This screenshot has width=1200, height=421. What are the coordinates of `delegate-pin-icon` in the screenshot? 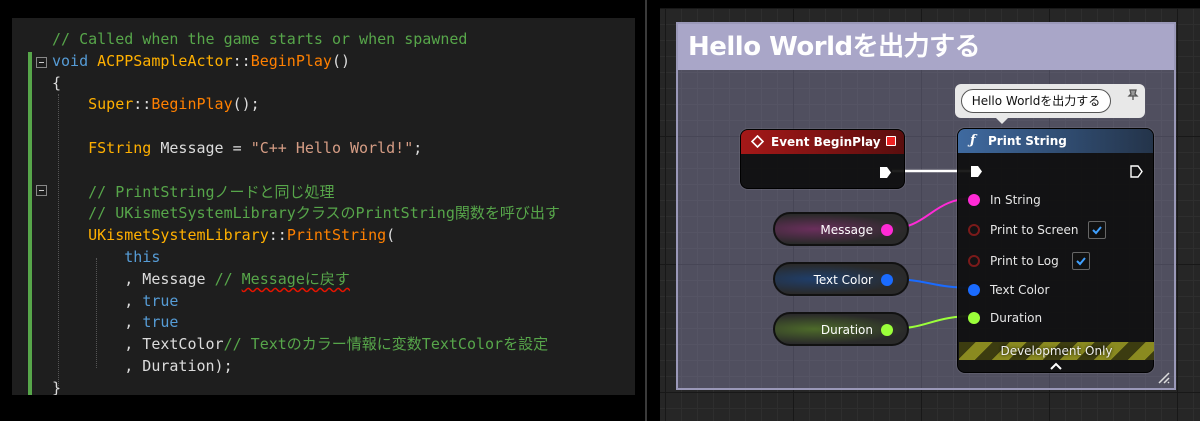 It's located at (891, 141).